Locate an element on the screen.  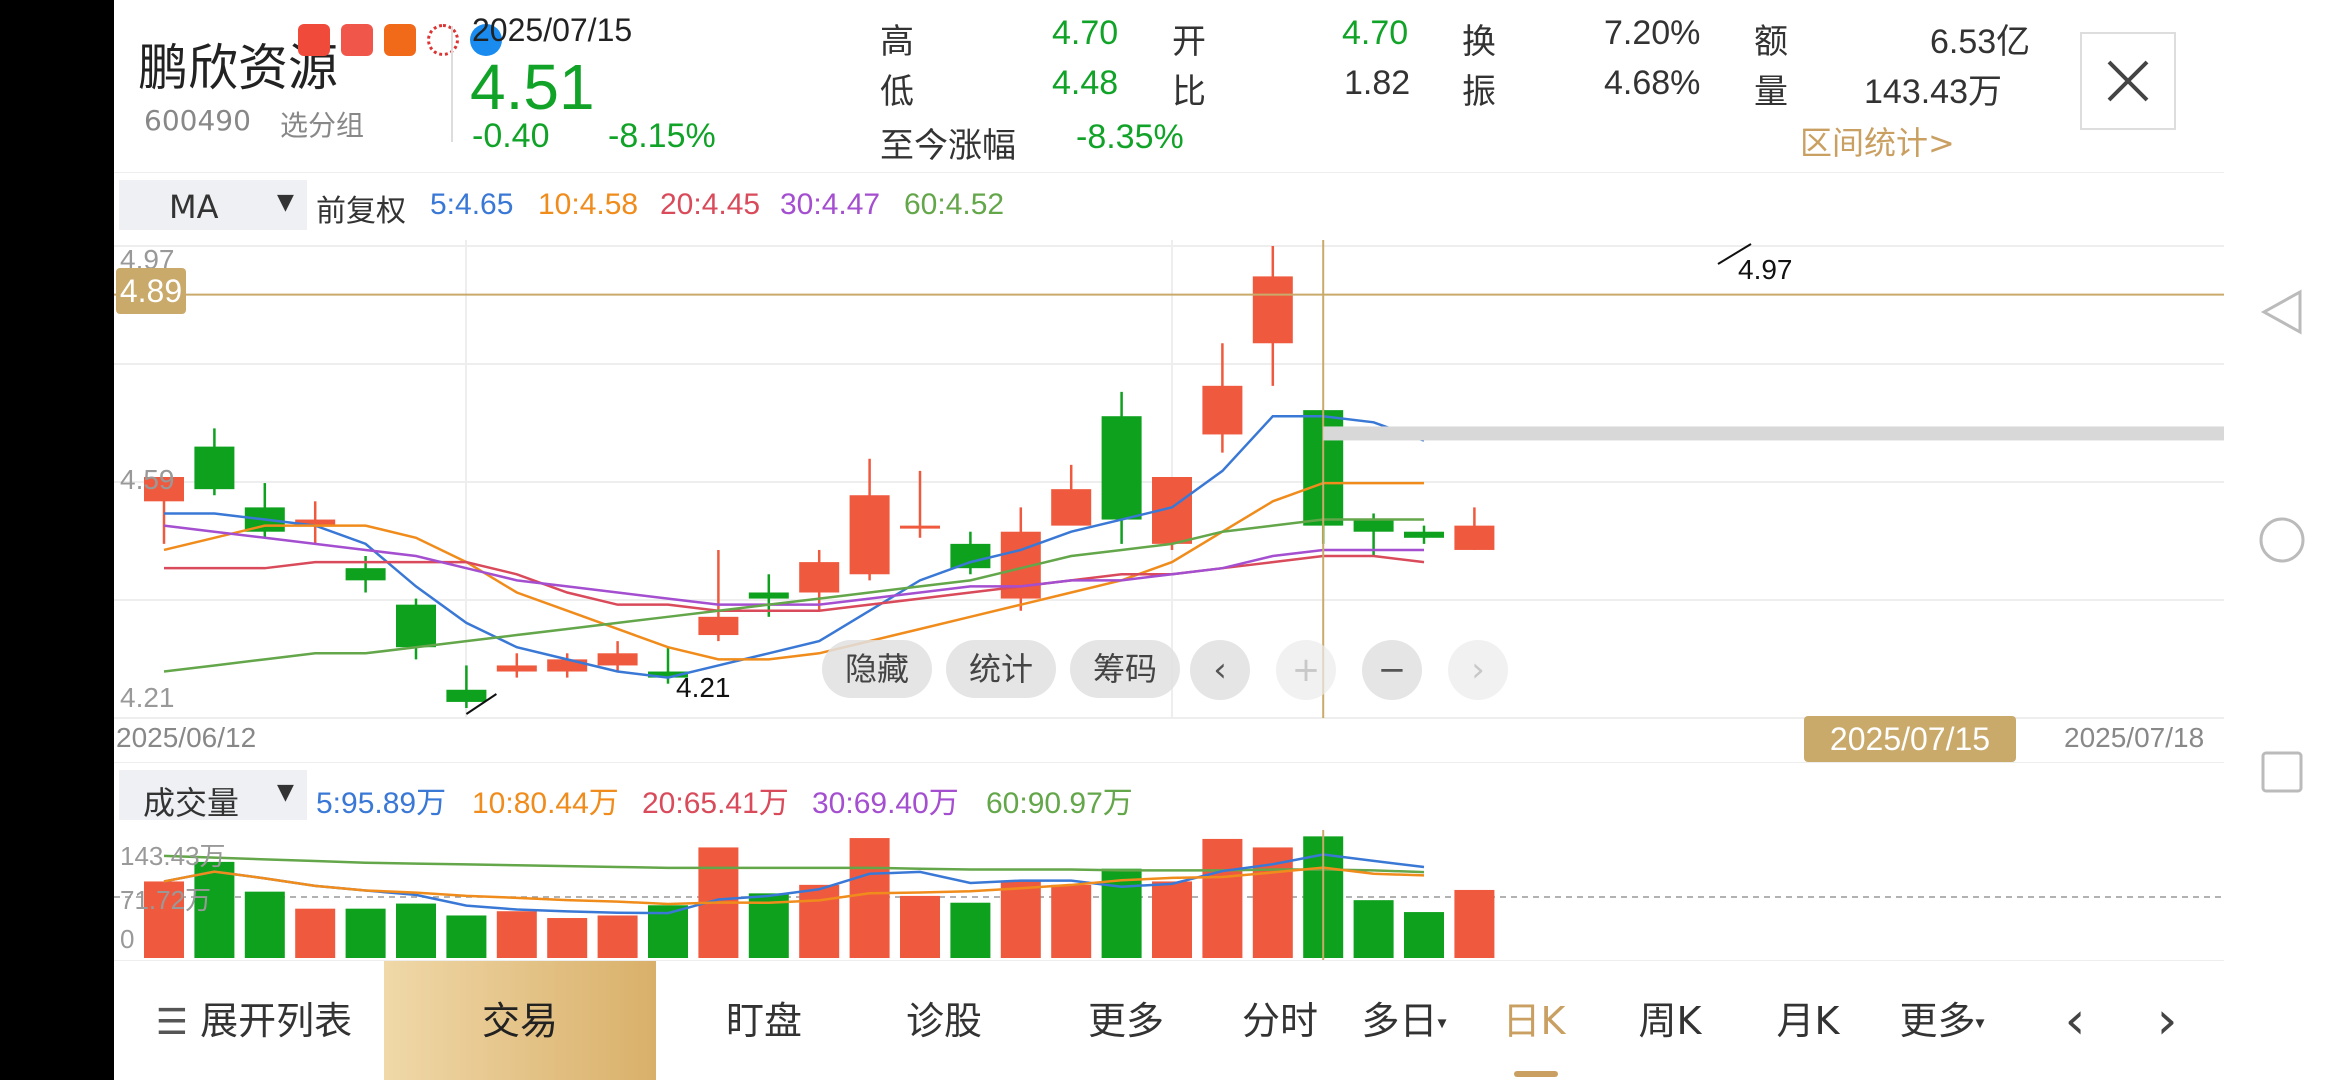
high-value: 4.70 is located at coordinates (1085, 33).